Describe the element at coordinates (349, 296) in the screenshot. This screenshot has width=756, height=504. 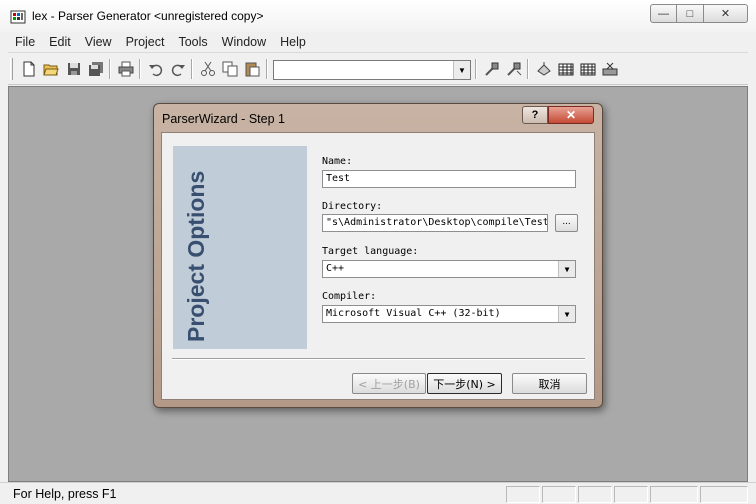
I see `compiler-label: Compiler:` at that location.